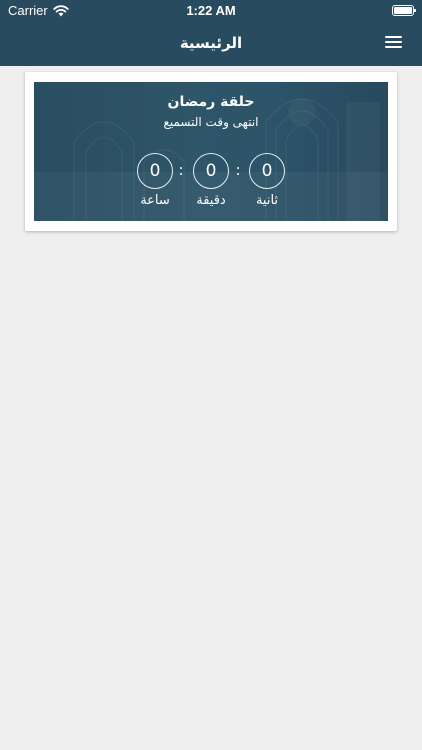 This screenshot has width=422, height=750. Describe the element at coordinates (211, 102) in the screenshot. I see `halaqa-title: حلقة رمضان` at that location.